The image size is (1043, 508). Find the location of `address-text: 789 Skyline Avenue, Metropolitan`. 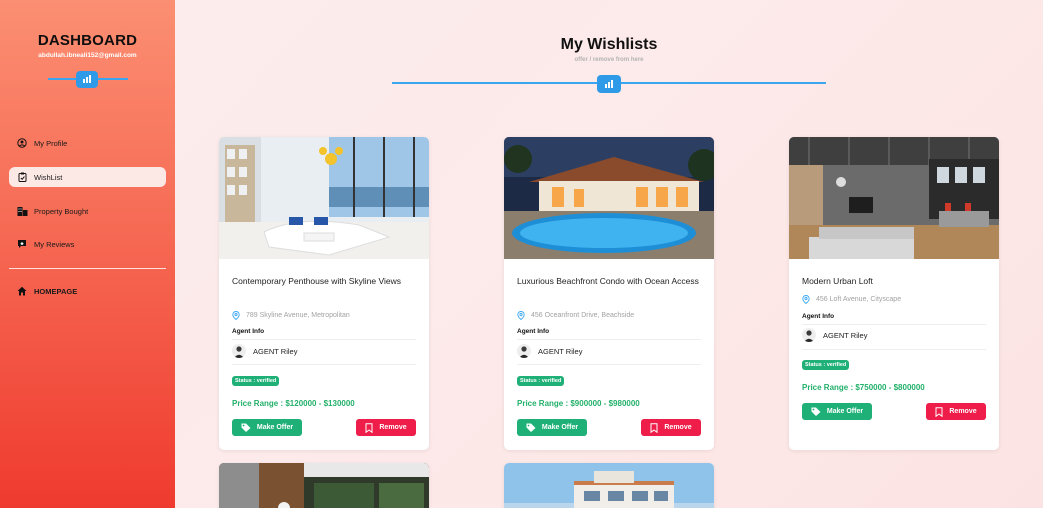

address-text: 789 Skyline Avenue, Metropolitan is located at coordinates (298, 315).